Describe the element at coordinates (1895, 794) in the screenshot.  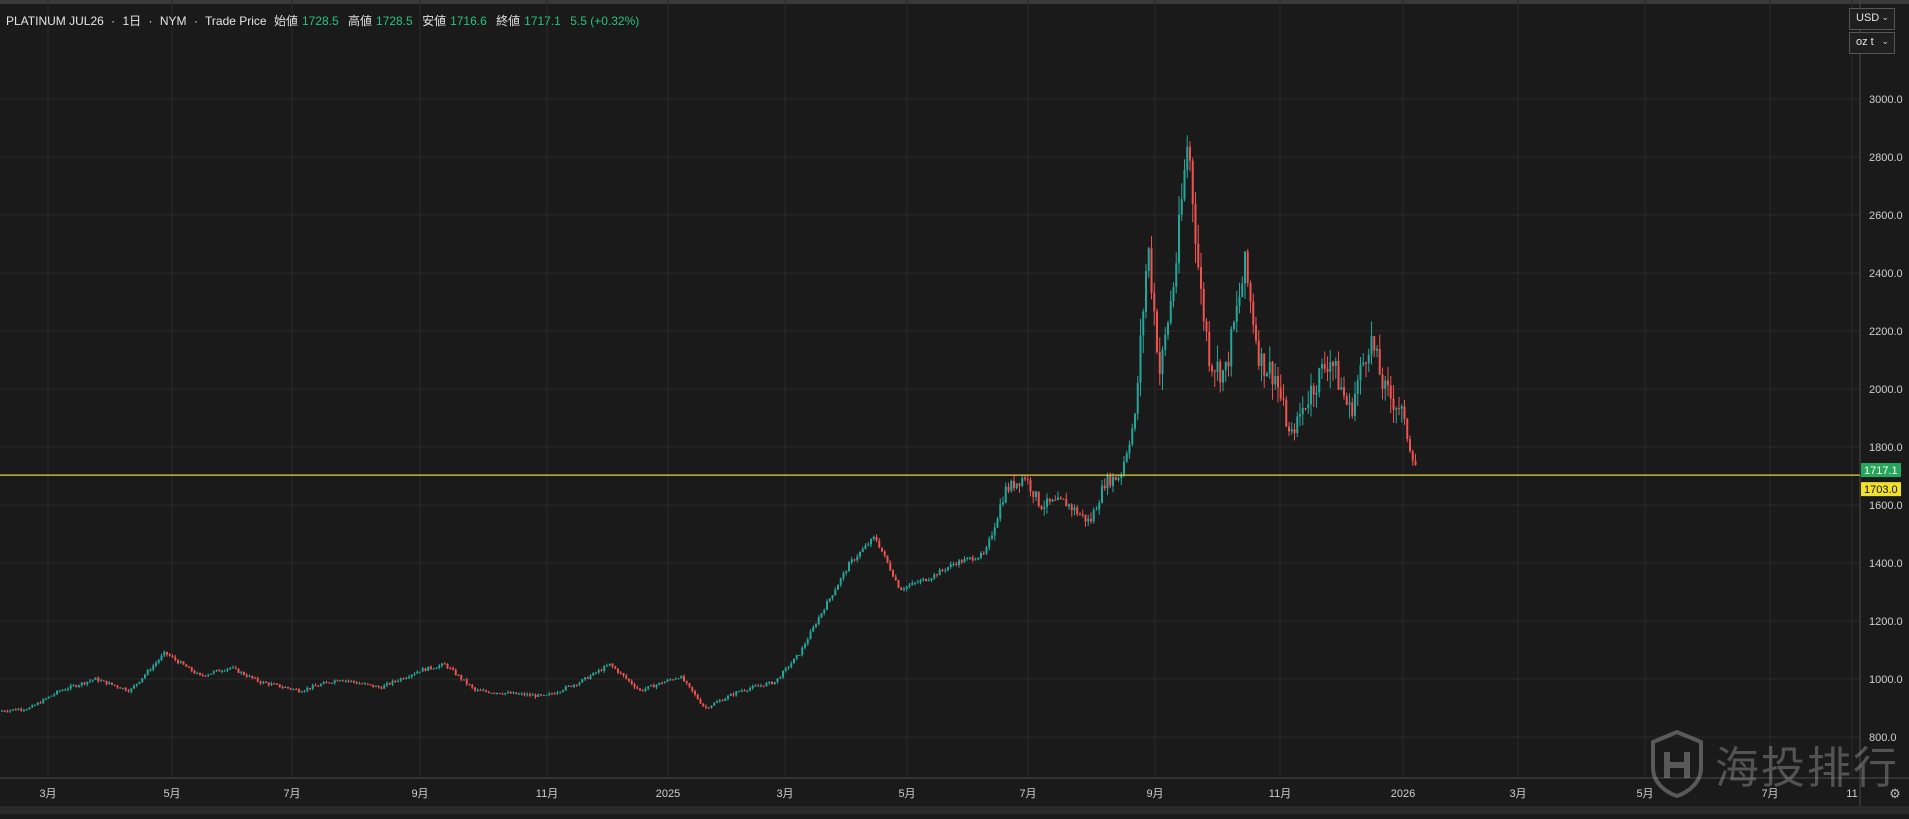
I see `axis-settings-icon: ⚙` at that location.